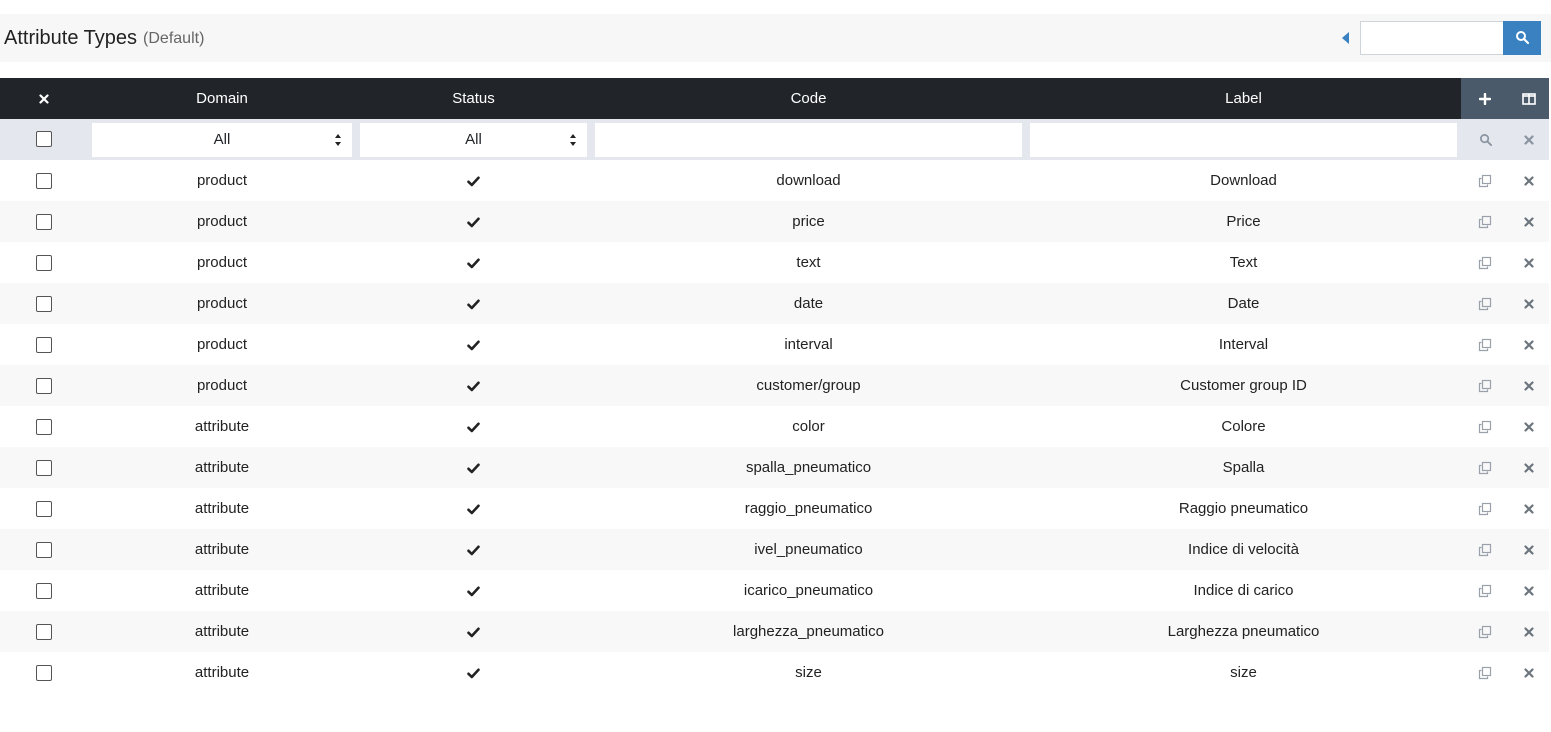 This screenshot has height=732, width=1551. What do you see at coordinates (1432, 38) in the screenshot?
I see `search-input` at bounding box center [1432, 38].